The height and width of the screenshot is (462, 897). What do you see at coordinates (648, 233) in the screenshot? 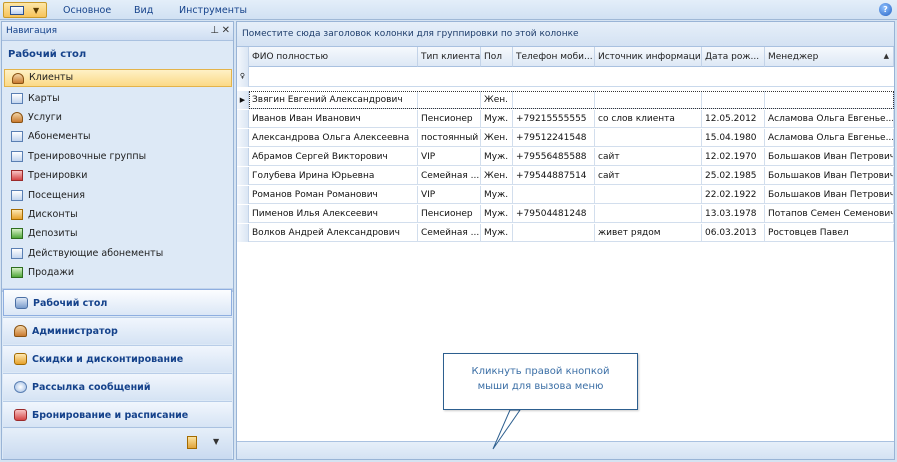
I see `cell-source: живет рядом` at bounding box center [648, 233].